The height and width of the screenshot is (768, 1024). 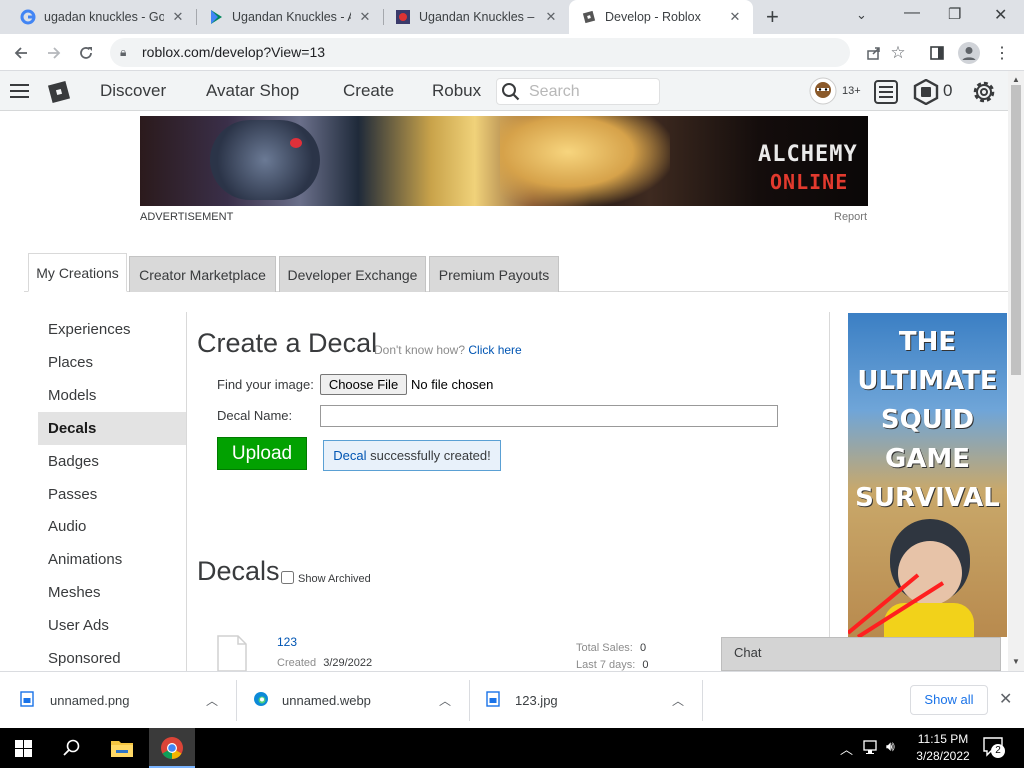 I want to click on create-decal-title: Create a Decal, so click(x=287, y=343).